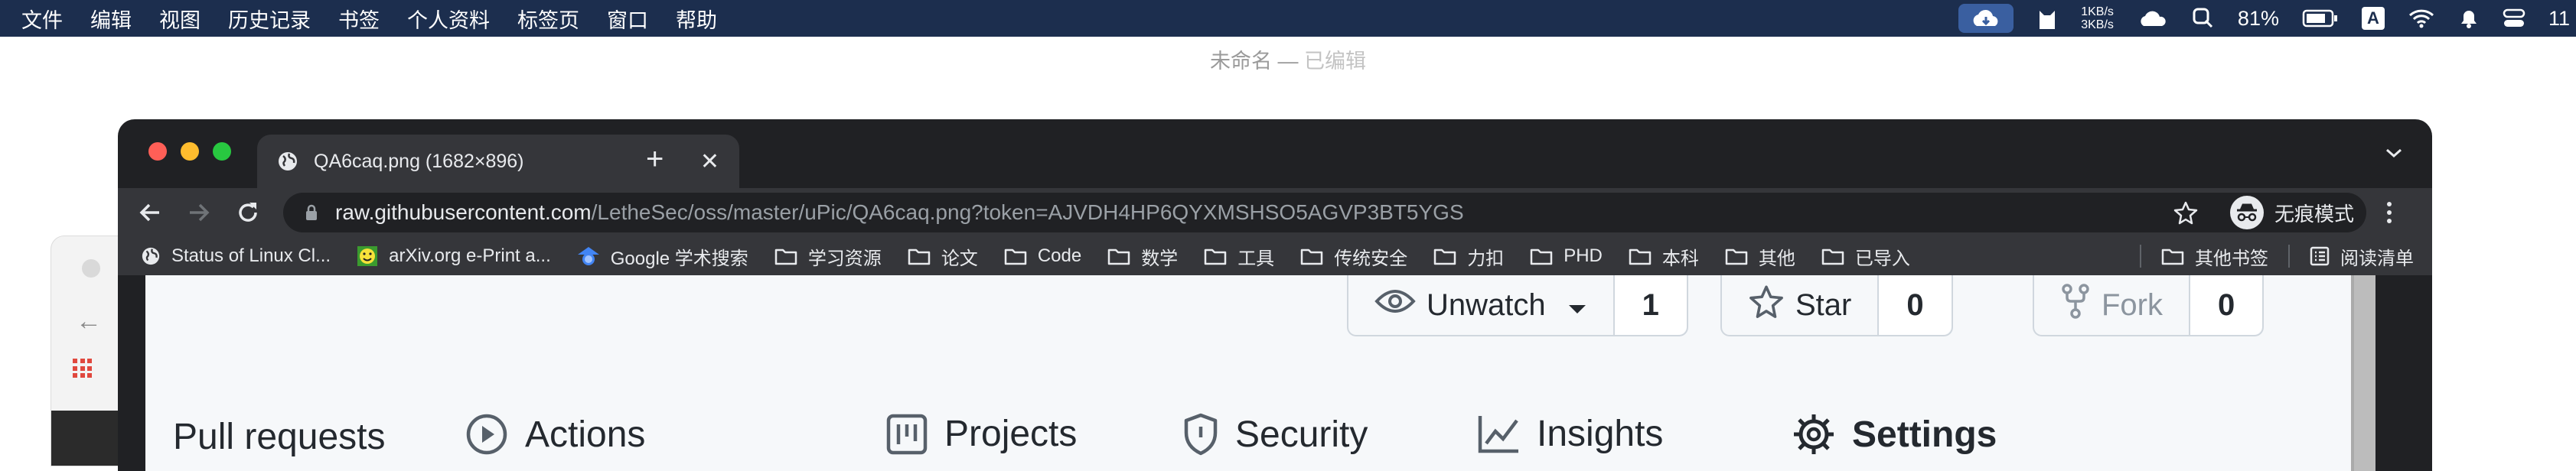 The image size is (2576, 471). What do you see at coordinates (2421, 18) in the screenshot?
I see `wifi-icon` at bounding box center [2421, 18].